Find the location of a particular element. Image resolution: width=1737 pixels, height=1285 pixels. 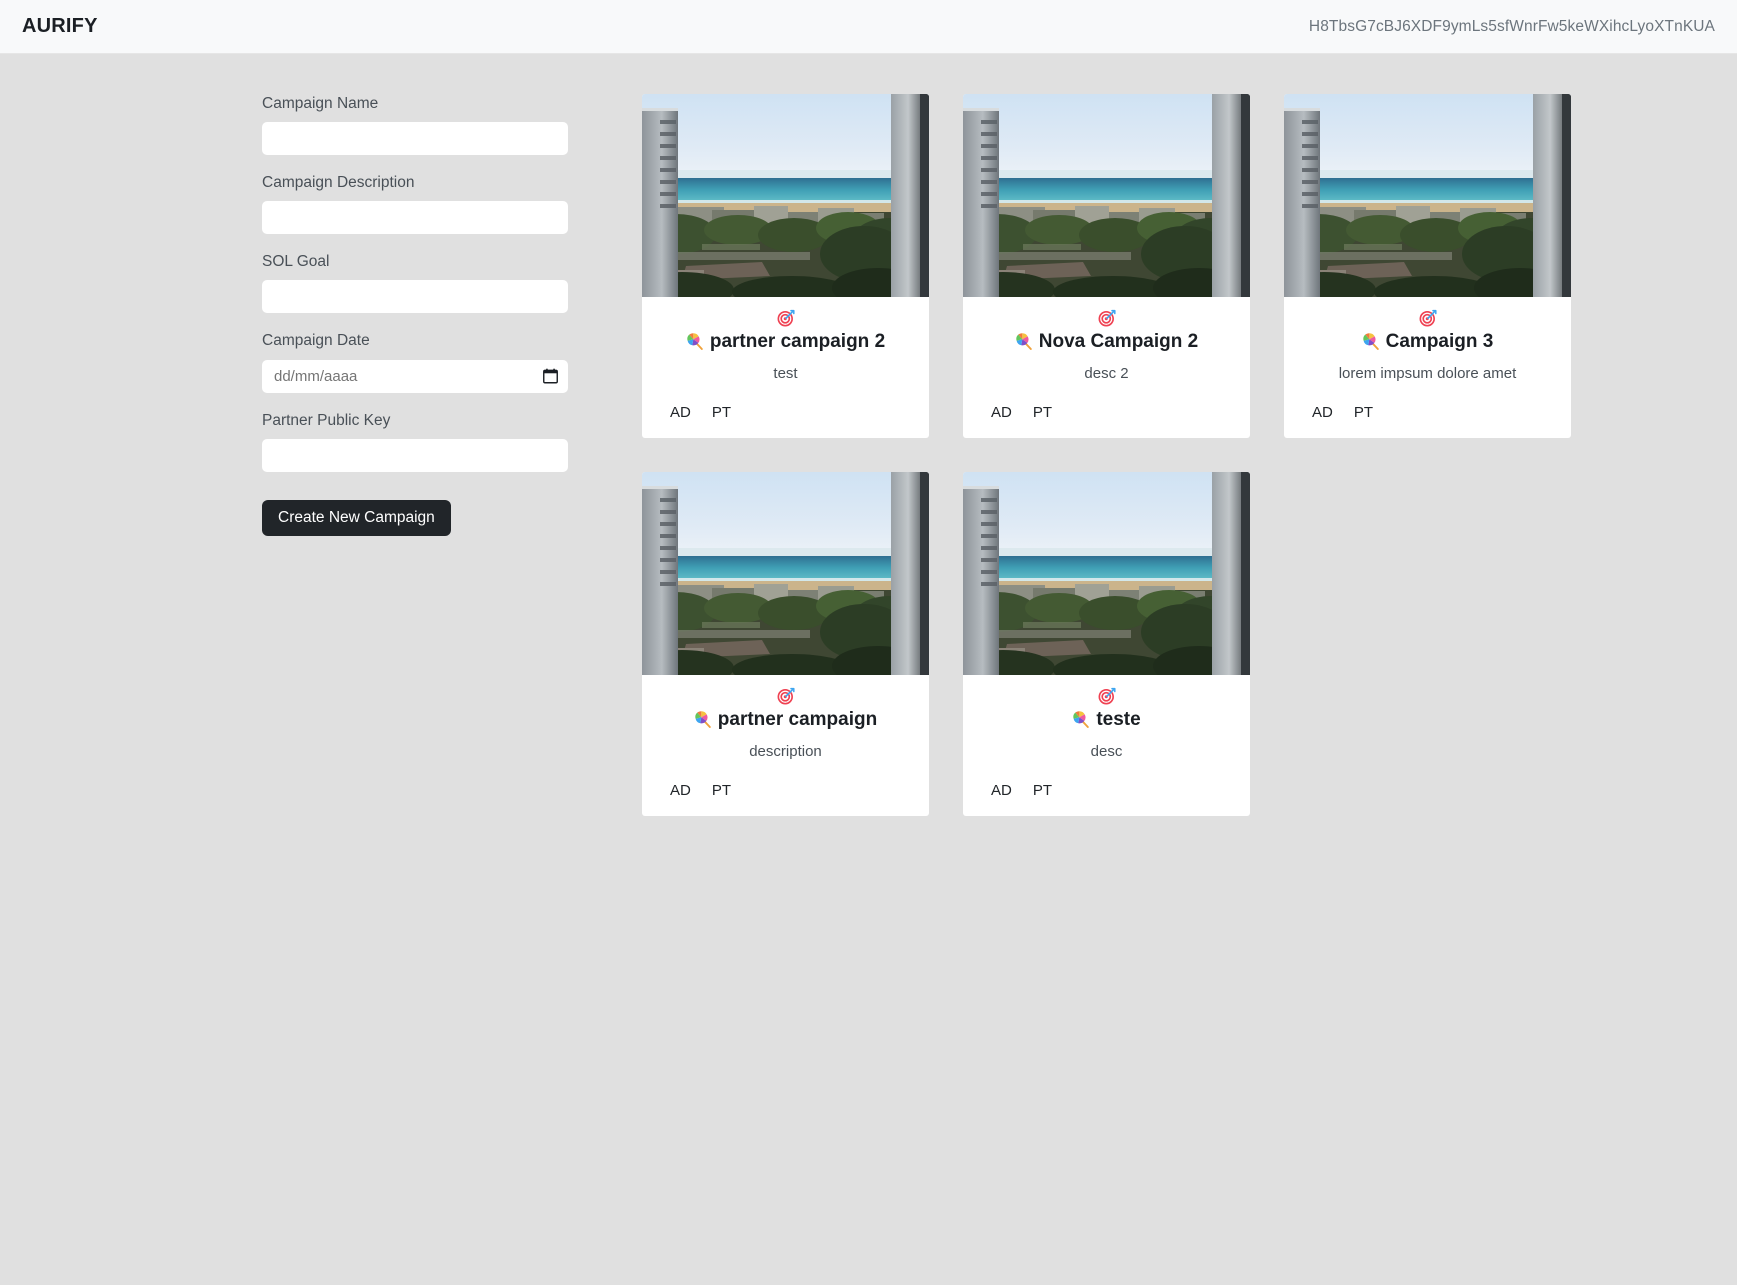

campaign-card-title: teste is located at coordinates (1118, 720).